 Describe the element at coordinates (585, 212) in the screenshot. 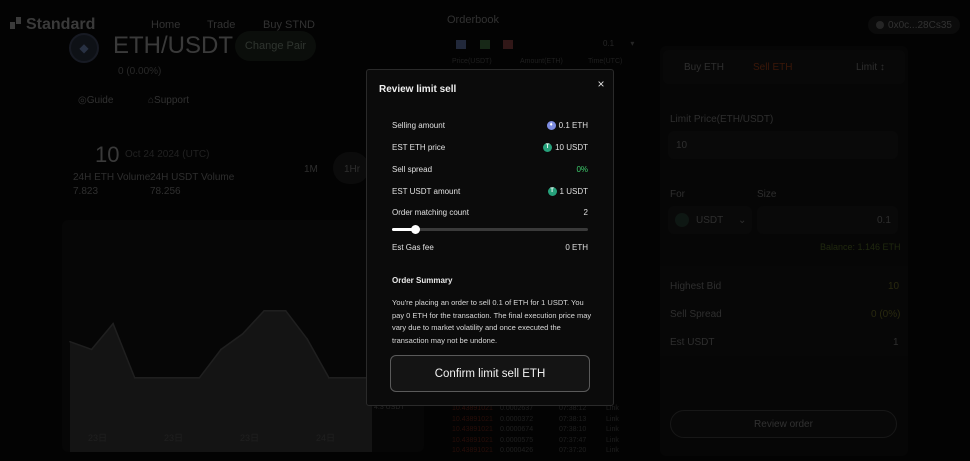

I see `row-value: 2` at that location.